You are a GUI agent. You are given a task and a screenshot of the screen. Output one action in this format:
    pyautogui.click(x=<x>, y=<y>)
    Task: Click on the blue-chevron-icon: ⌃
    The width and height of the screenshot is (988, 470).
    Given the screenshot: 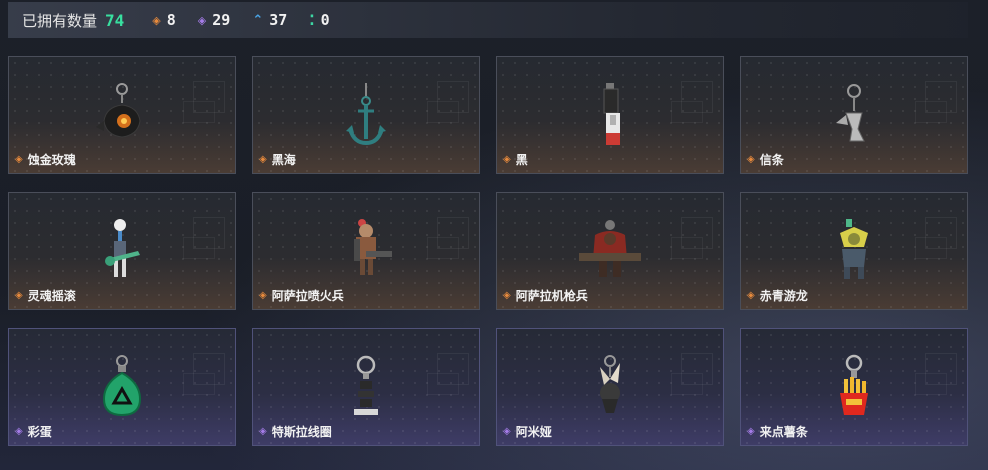 What is the action you would take?
    pyautogui.click(x=258, y=19)
    